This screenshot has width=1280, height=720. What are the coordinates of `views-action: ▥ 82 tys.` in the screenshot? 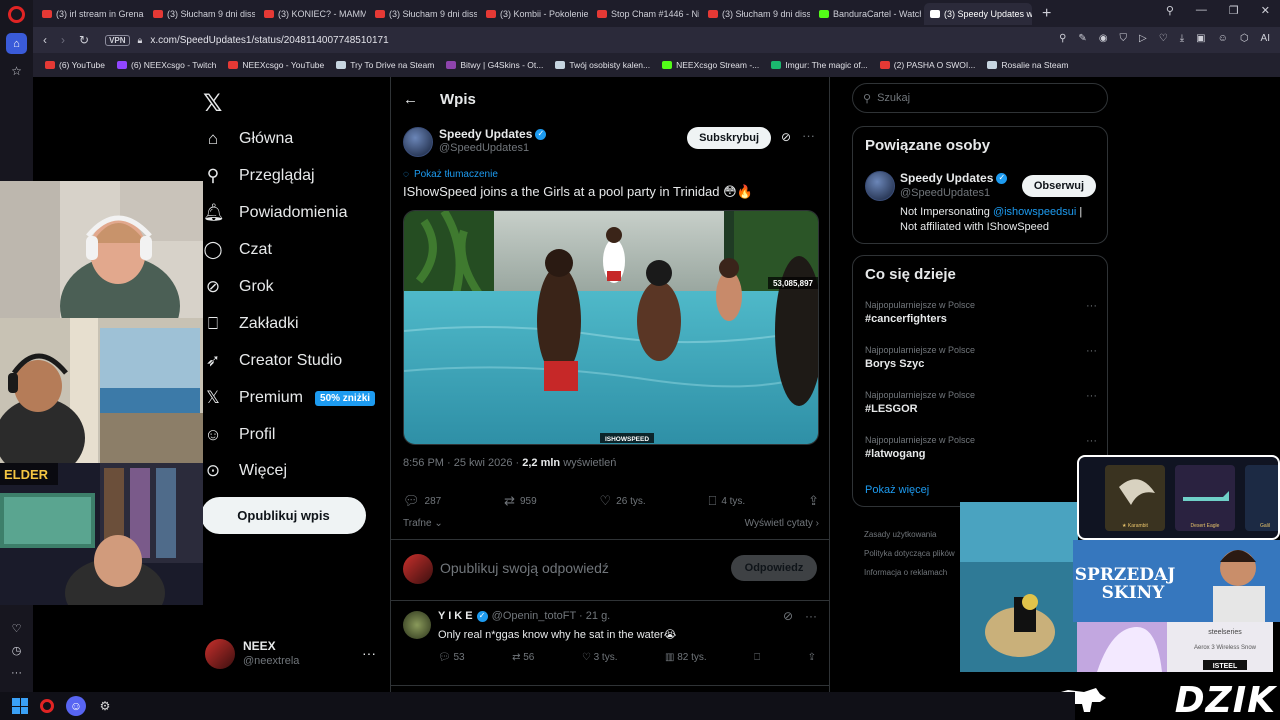 It's located at (686, 657).